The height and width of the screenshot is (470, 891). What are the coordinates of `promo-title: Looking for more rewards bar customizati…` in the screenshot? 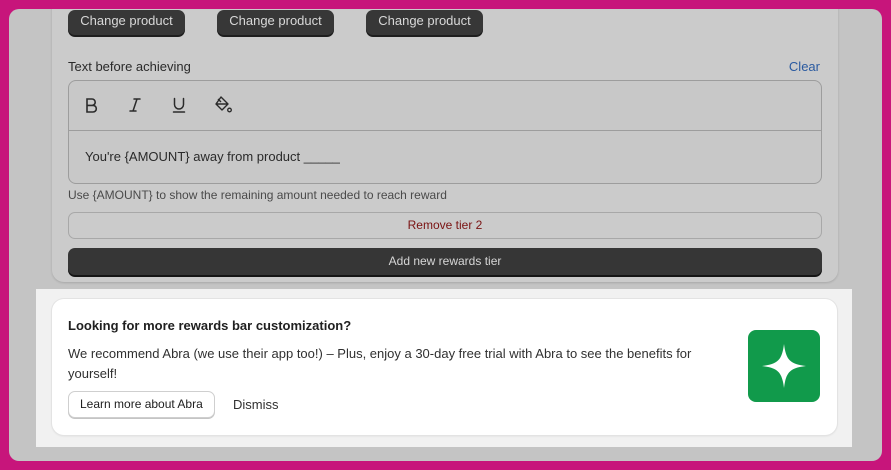 It's located at (210, 325).